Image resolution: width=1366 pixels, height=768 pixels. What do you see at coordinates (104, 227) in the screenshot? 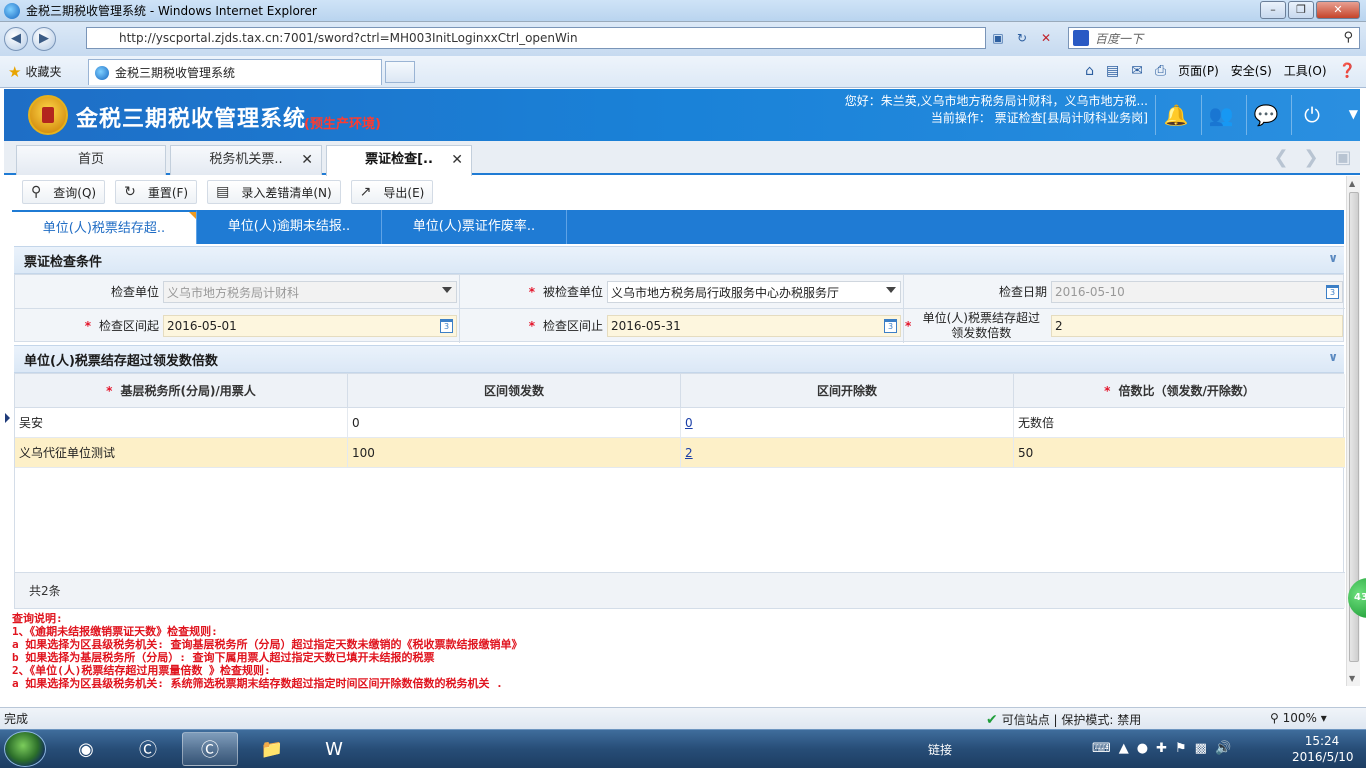
I see `subtab-stock-exceeds: 单位(人)税票结存超..` at bounding box center [104, 227].